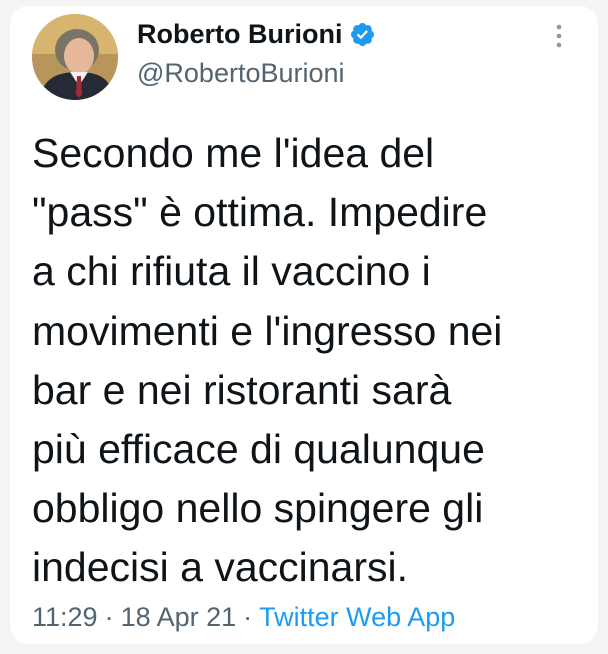 The image size is (608, 654). I want to click on verified-badge-icon, so click(362, 34).